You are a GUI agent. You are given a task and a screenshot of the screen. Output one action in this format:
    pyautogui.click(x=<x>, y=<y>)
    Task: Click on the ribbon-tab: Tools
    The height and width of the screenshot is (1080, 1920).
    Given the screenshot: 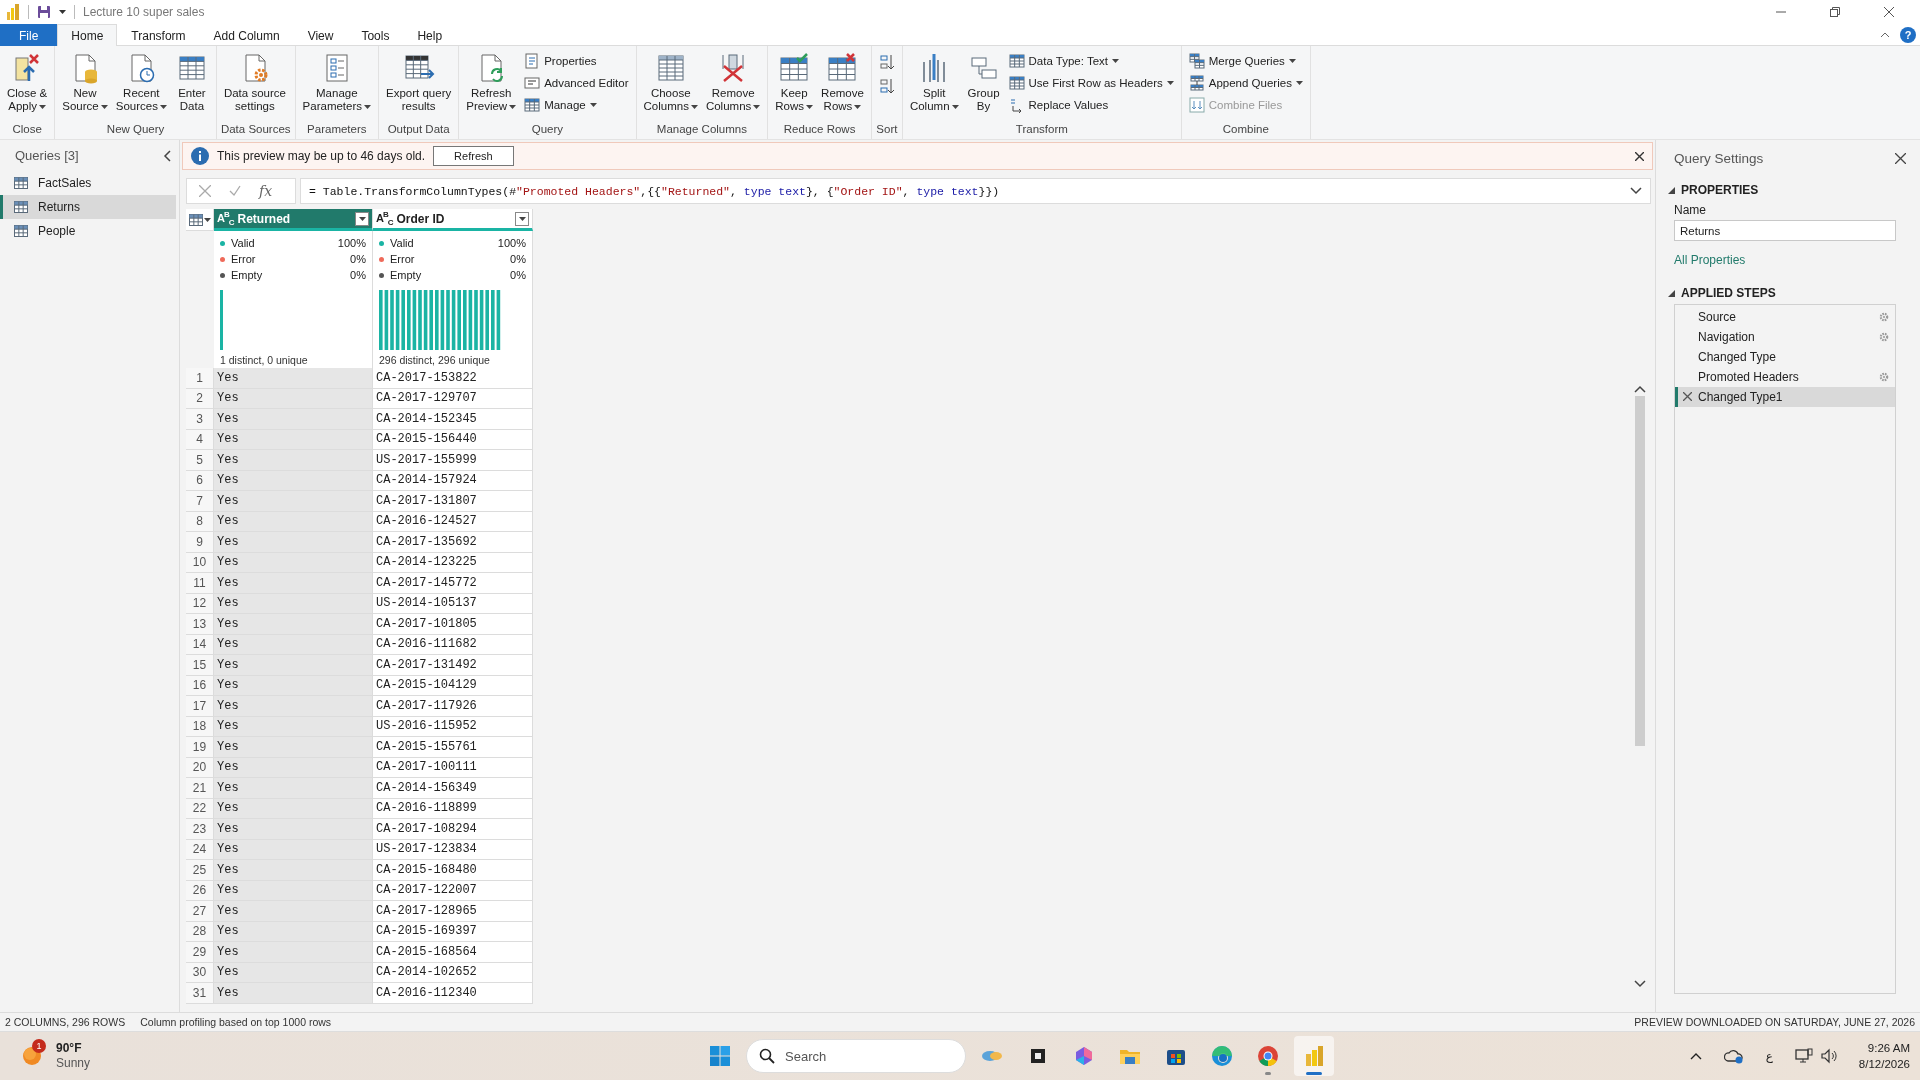 What is the action you would take?
    pyautogui.click(x=375, y=35)
    